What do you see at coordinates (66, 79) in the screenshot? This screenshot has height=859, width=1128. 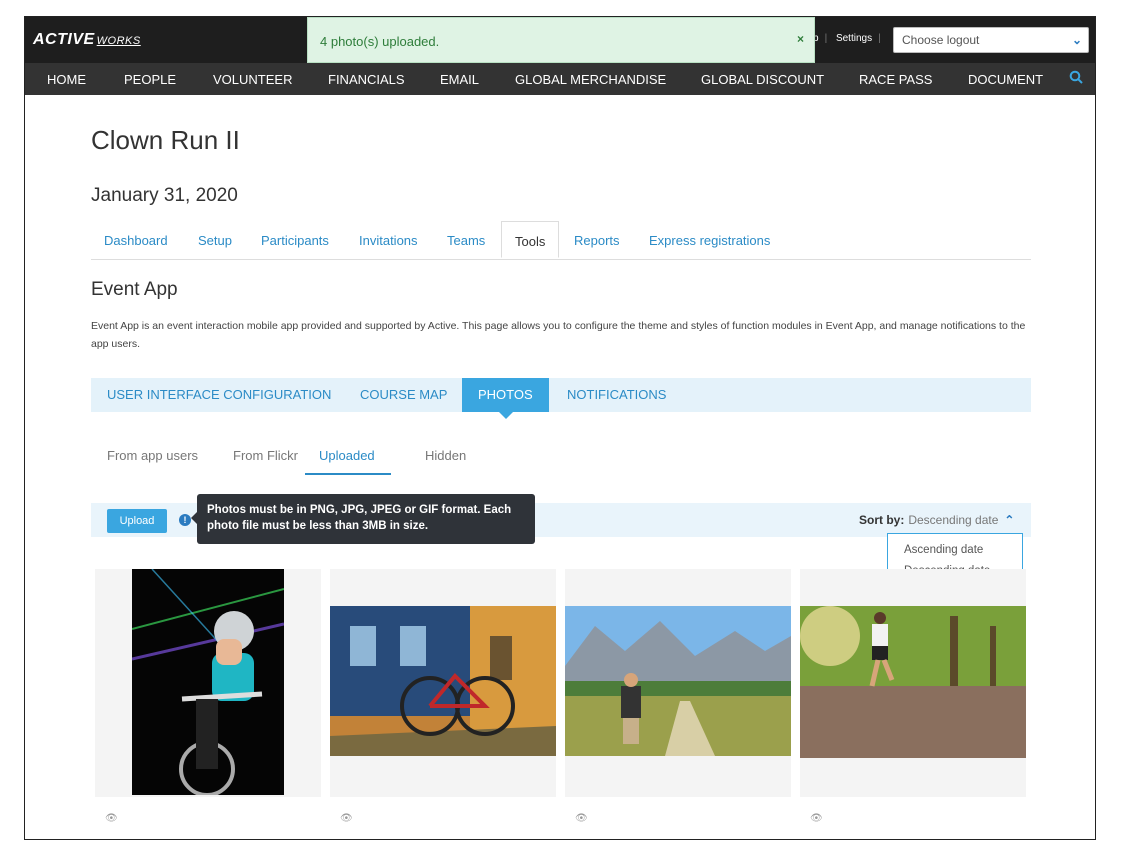 I see `nav-item-home: HOME` at bounding box center [66, 79].